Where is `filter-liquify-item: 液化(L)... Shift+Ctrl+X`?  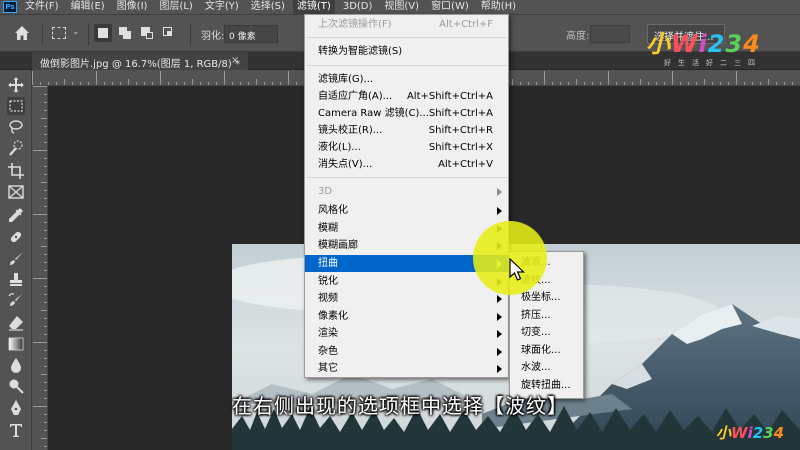 filter-liquify-item: 液化(L)... Shift+Ctrl+X is located at coordinates (406, 147).